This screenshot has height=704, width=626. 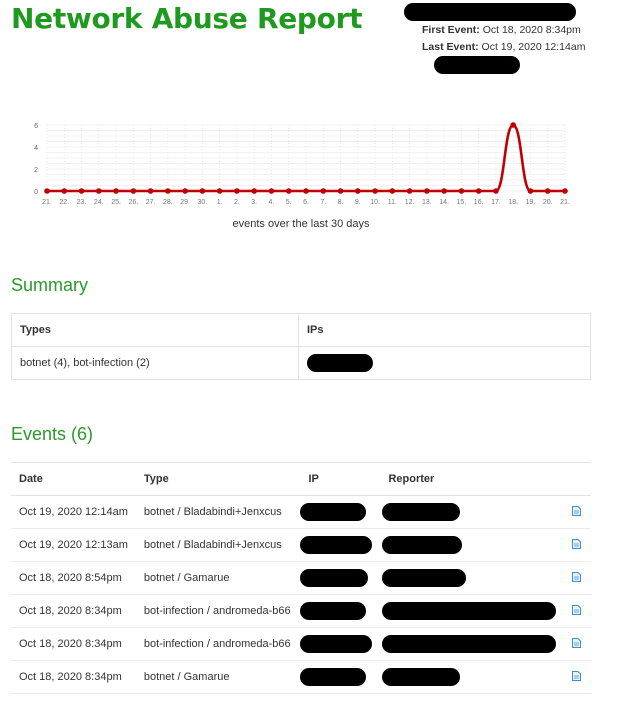 What do you see at coordinates (155, 330) in the screenshot?
I see `summary-header-types: Types` at bounding box center [155, 330].